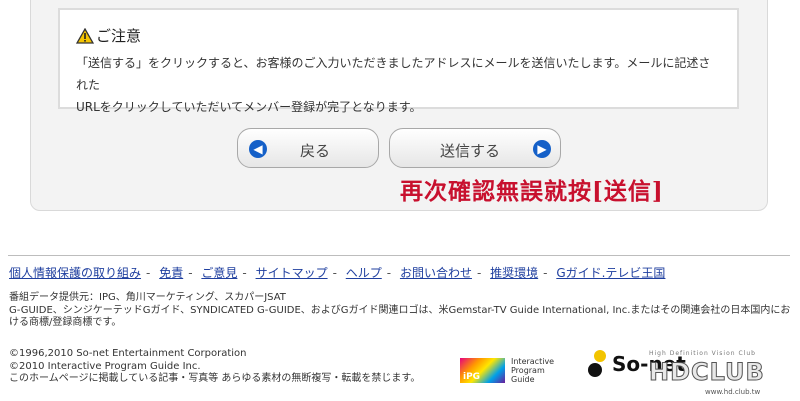 The width and height of the screenshot is (800, 401). I want to click on ipg-mark-text: iPG, so click(472, 377).